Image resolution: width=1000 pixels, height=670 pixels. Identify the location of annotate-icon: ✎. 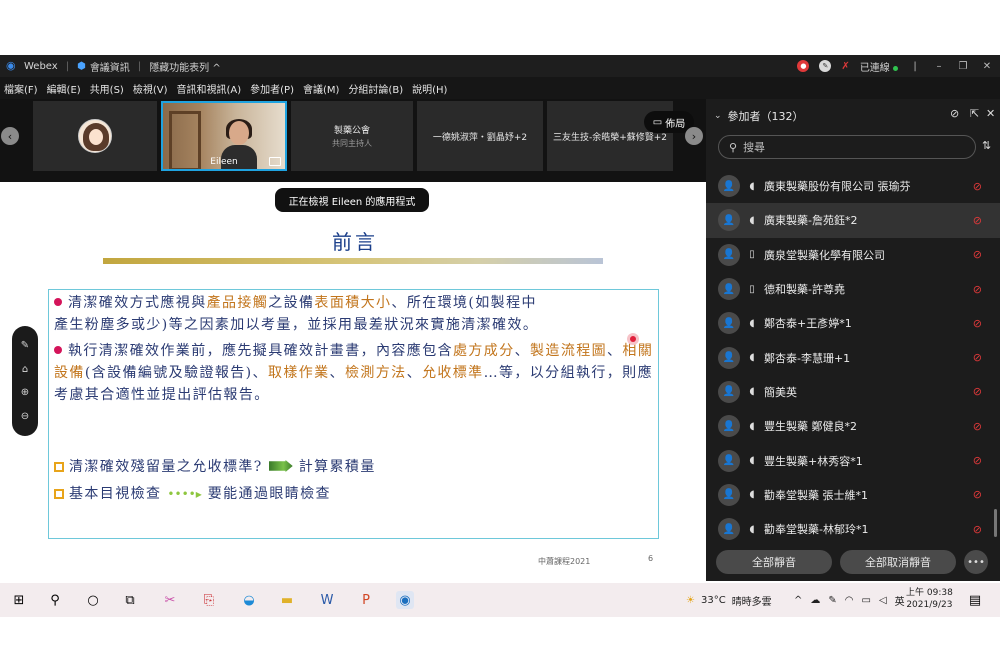
(25, 345).